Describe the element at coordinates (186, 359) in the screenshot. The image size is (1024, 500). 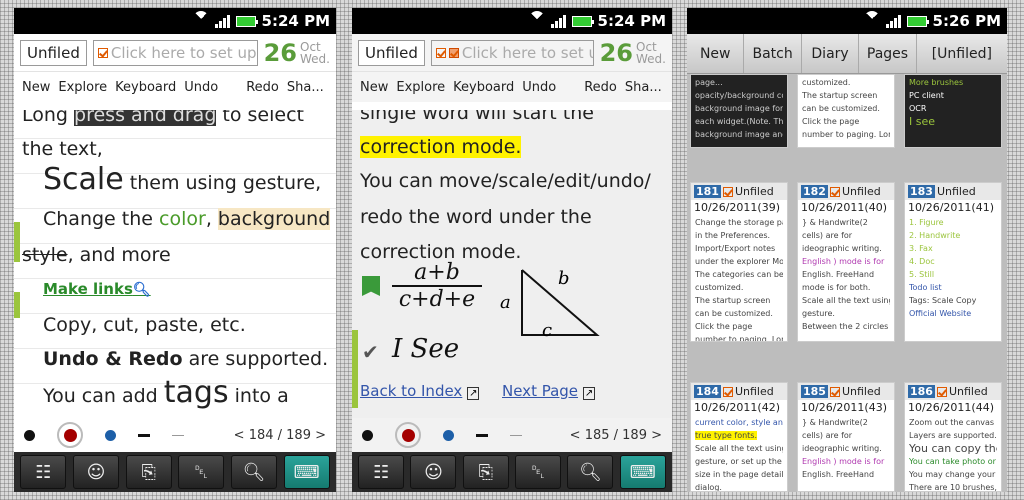
I see `text-line: Undo & Redo are supported.` at that location.